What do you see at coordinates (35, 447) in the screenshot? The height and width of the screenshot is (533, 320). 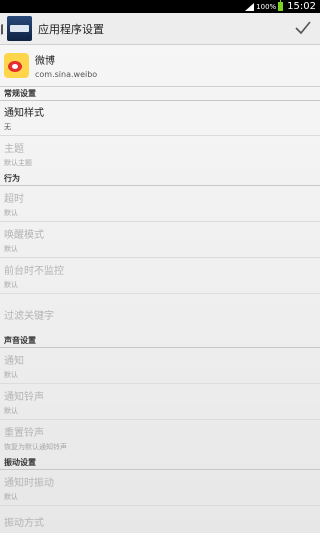 I see `pref-summary: 恢复为默认通知铃声` at bounding box center [35, 447].